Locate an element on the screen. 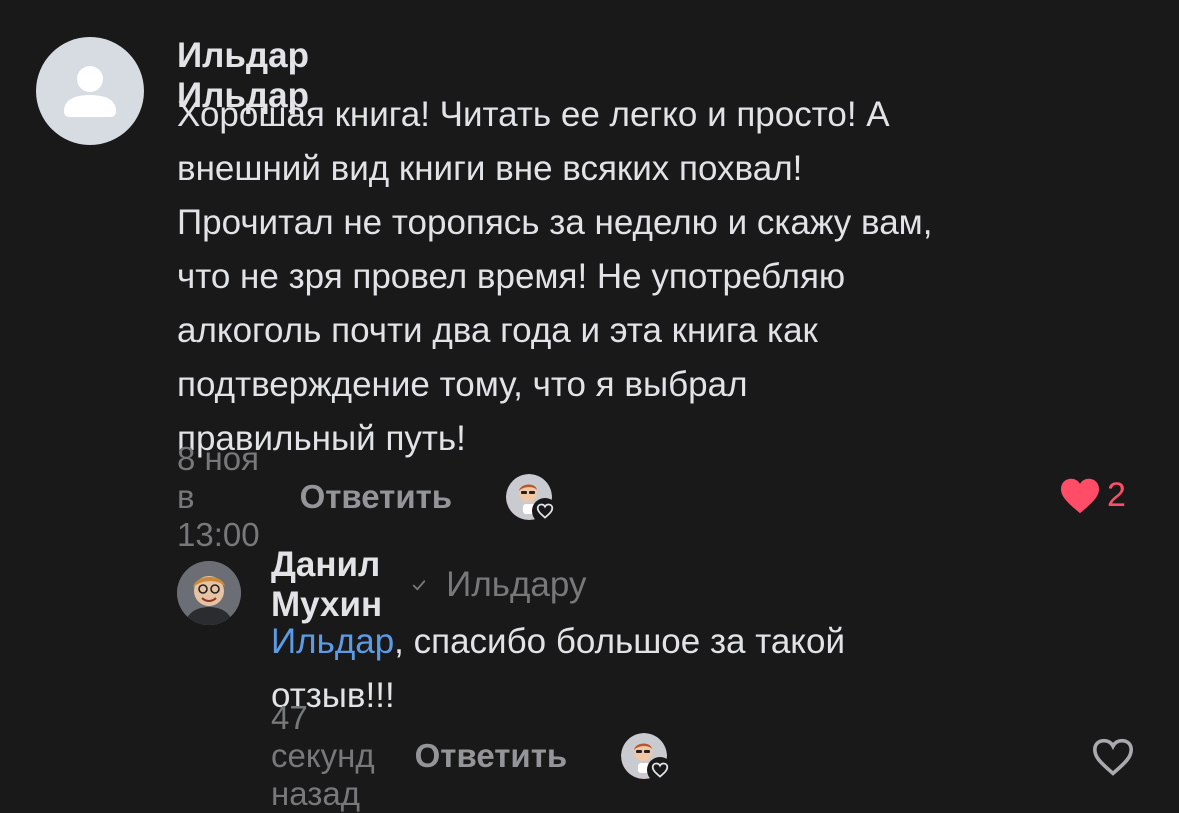 This screenshot has width=1179, height=813. default-avatar is located at coordinates (90, 91).